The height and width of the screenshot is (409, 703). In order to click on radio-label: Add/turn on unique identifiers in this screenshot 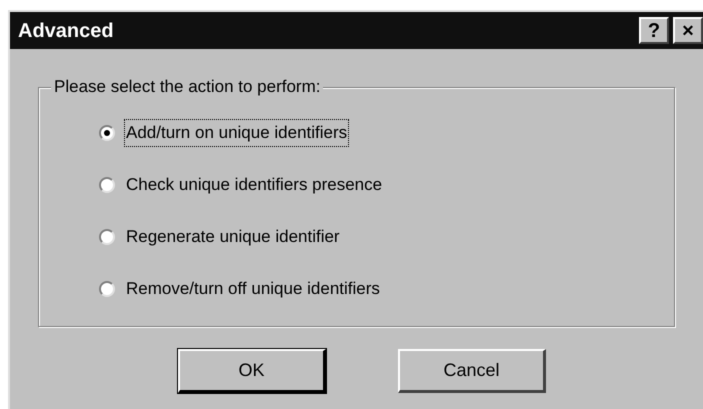, I will do `click(236, 133)`.